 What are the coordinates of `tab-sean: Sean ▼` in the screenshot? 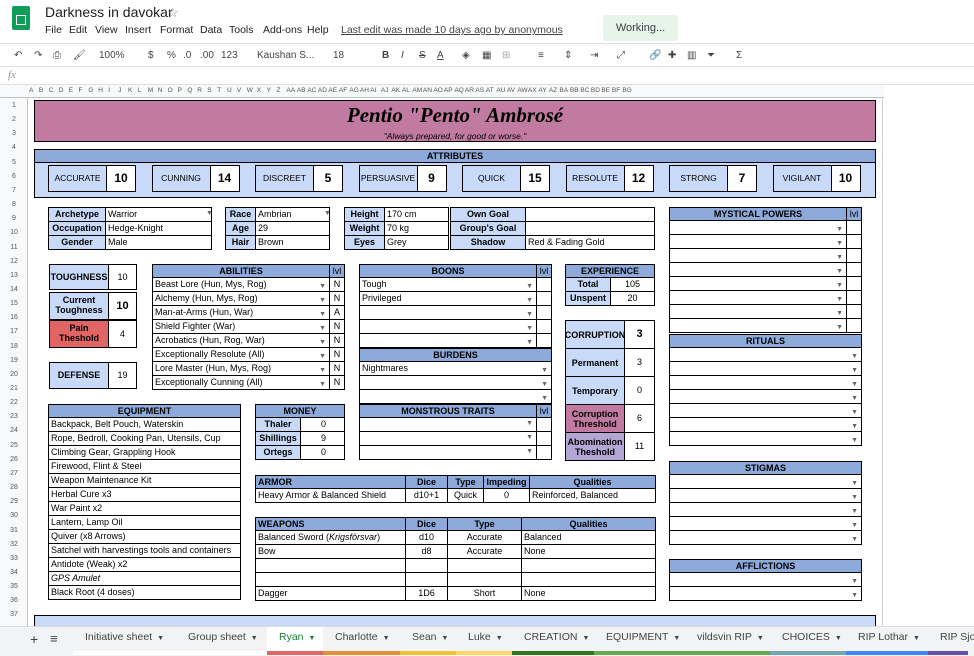 It's located at (430, 637).